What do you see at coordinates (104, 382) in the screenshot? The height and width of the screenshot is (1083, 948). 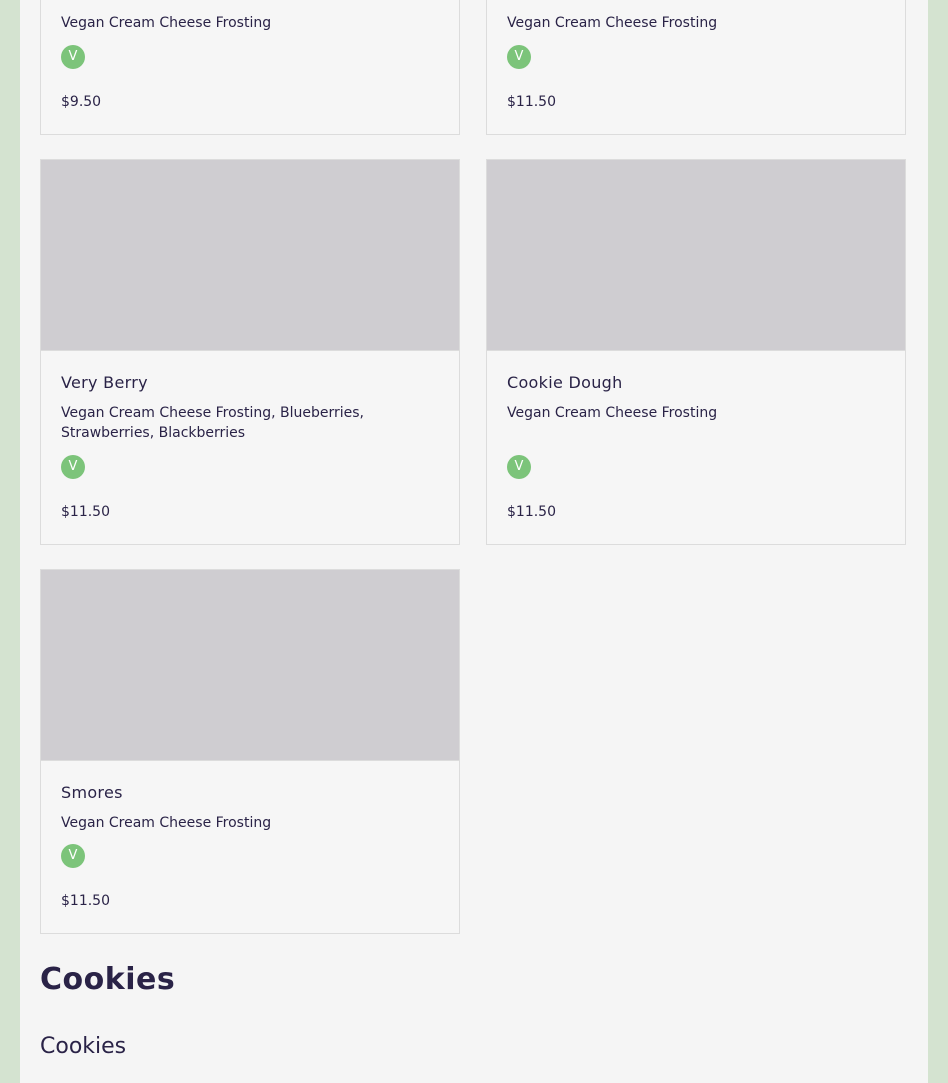 I see `item-name: Very Berry` at bounding box center [104, 382].